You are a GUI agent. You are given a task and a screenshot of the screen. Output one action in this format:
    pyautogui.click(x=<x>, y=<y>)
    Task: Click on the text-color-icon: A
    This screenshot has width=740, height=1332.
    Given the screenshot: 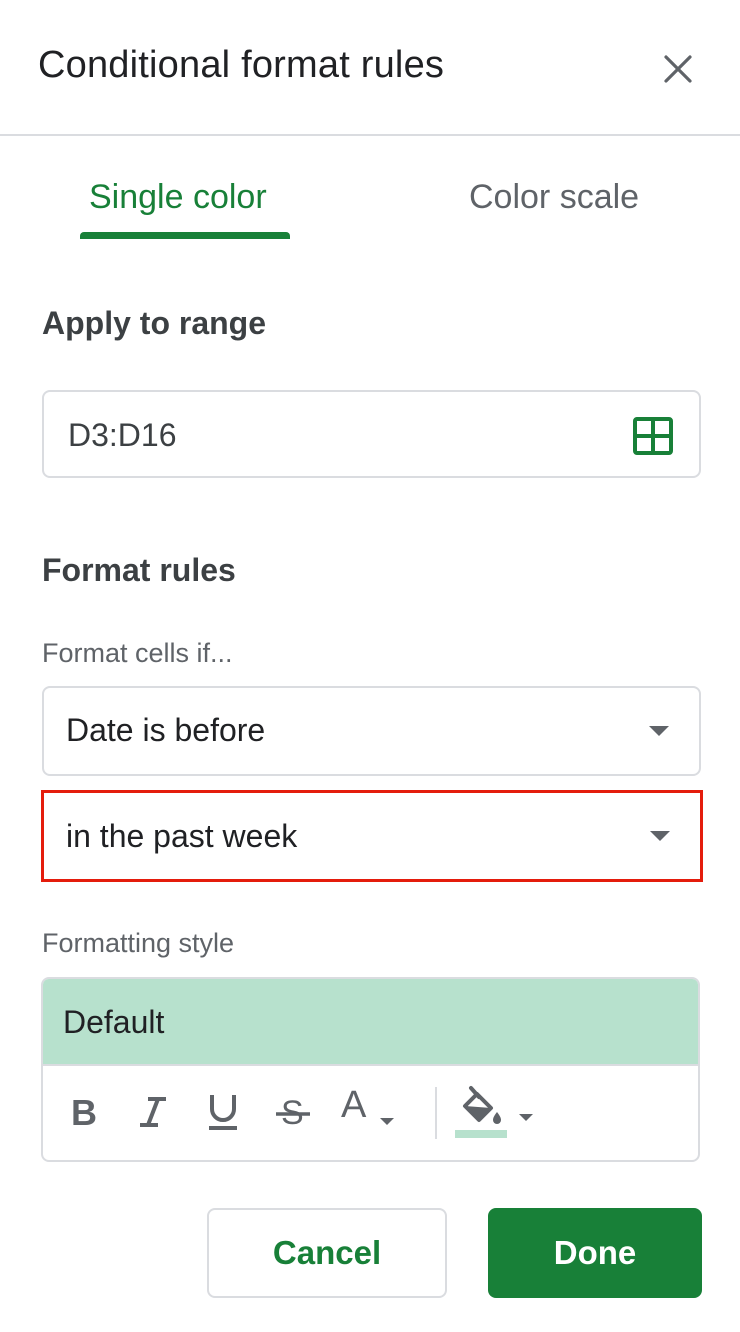 What is the action you would take?
    pyautogui.click(x=354, y=1104)
    